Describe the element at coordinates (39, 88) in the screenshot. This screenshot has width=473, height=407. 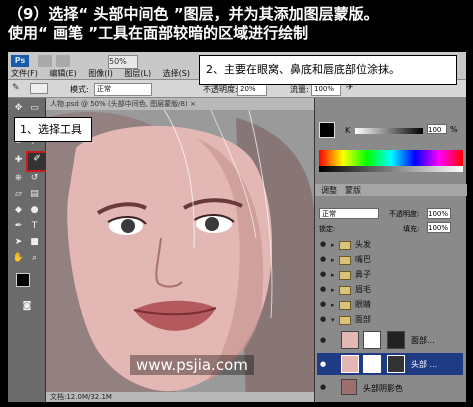
I see `brush-size-picker` at that location.